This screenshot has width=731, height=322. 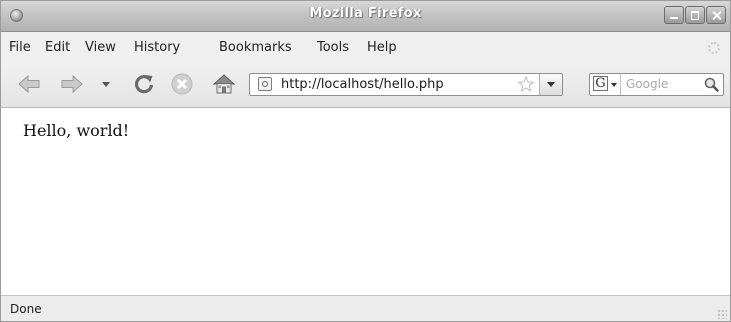 What do you see at coordinates (20, 47) in the screenshot?
I see `menu-file: File` at bounding box center [20, 47].